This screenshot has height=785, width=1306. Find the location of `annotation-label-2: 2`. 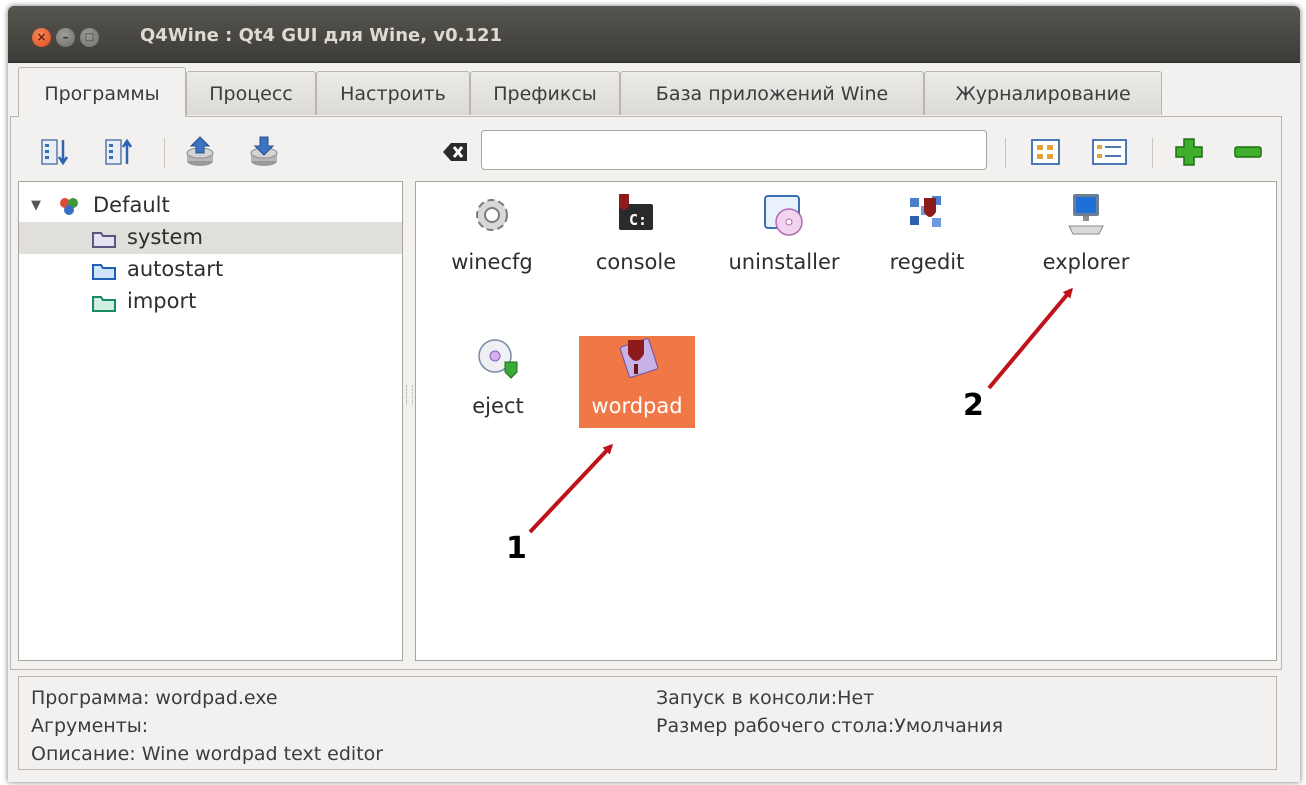

annotation-label-2: 2 is located at coordinates (973, 405).